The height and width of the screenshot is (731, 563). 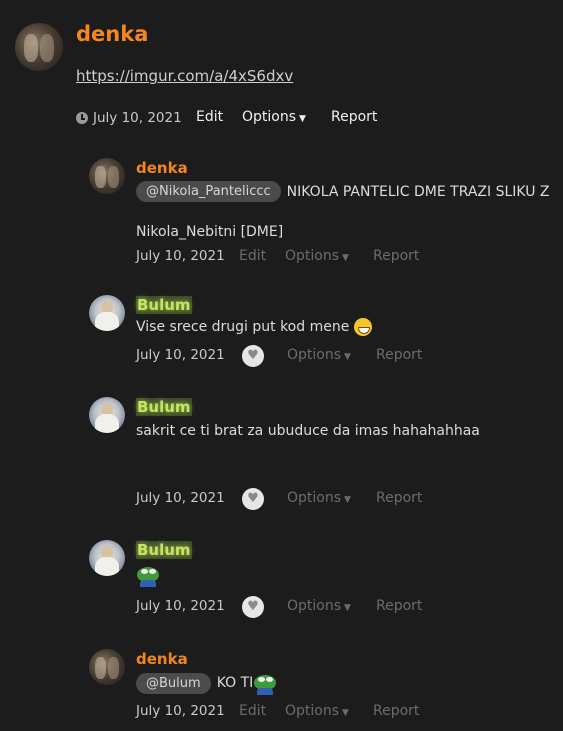 I want to click on reply-body: @Bulum KO TI, so click(x=206, y=683).